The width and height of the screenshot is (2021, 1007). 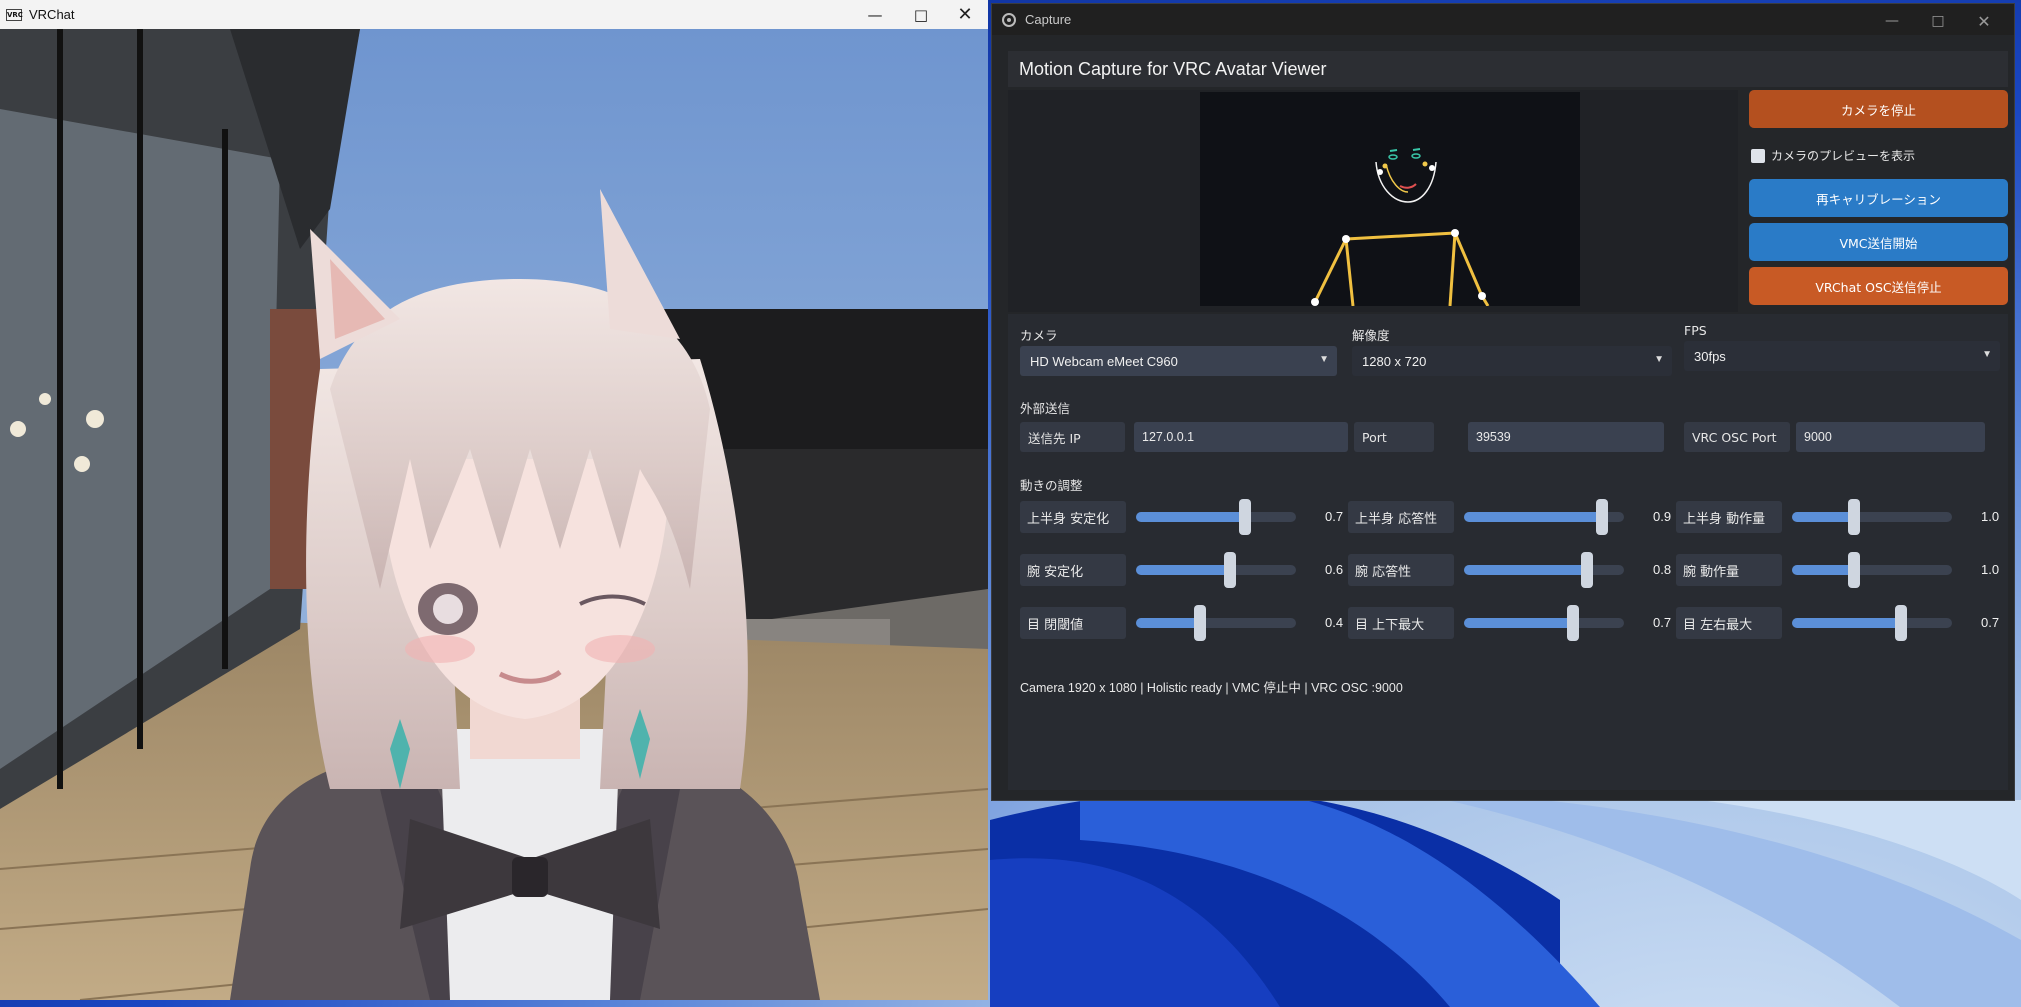 What do you see at coordinates (1104, 361) in the screenshot?
I see `camera-select-value: HD Webcam eMeet C960` at bounding box center [1104, 361].